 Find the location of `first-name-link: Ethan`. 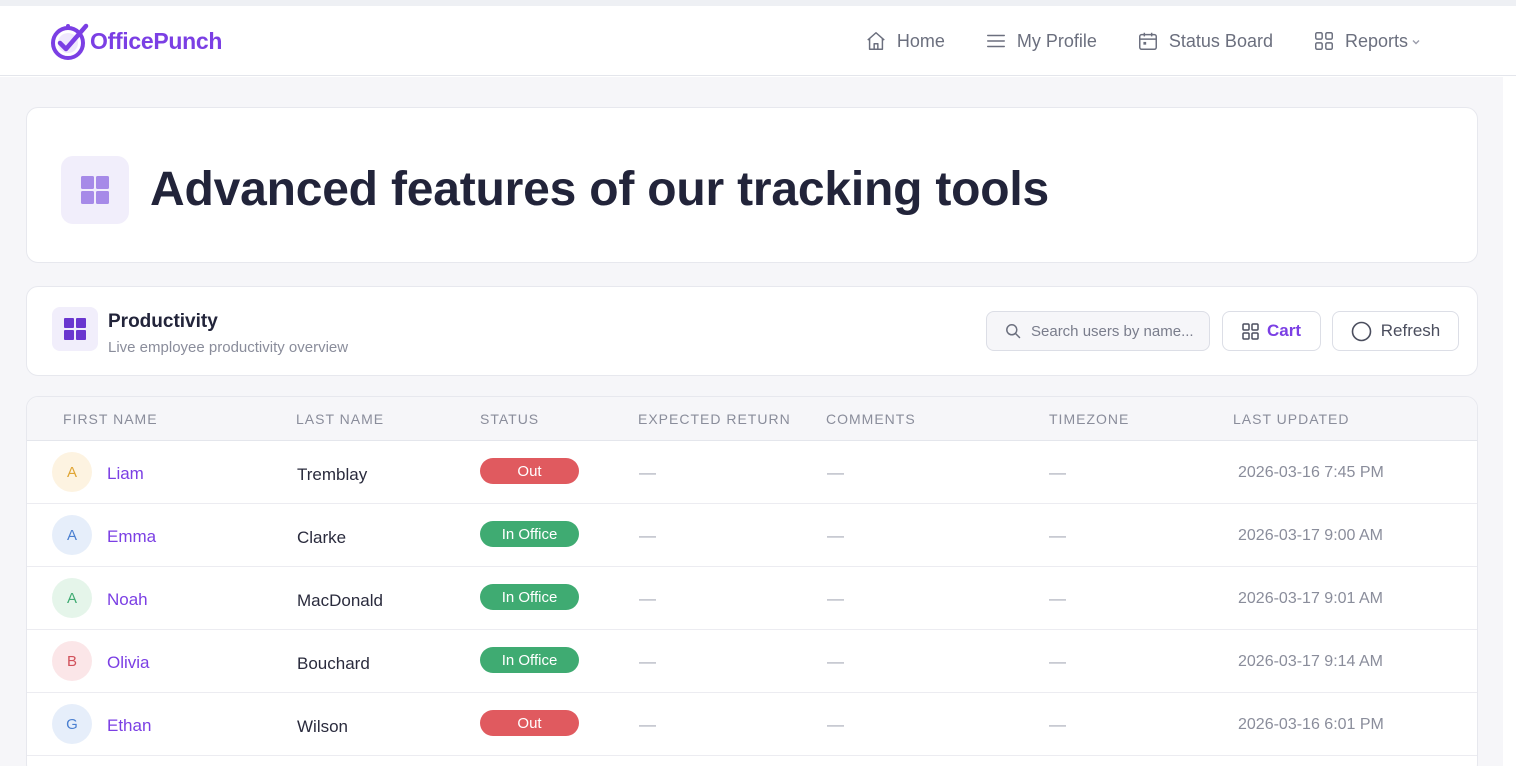

first-name-link: Ethan is located at coordinates (129, 726).